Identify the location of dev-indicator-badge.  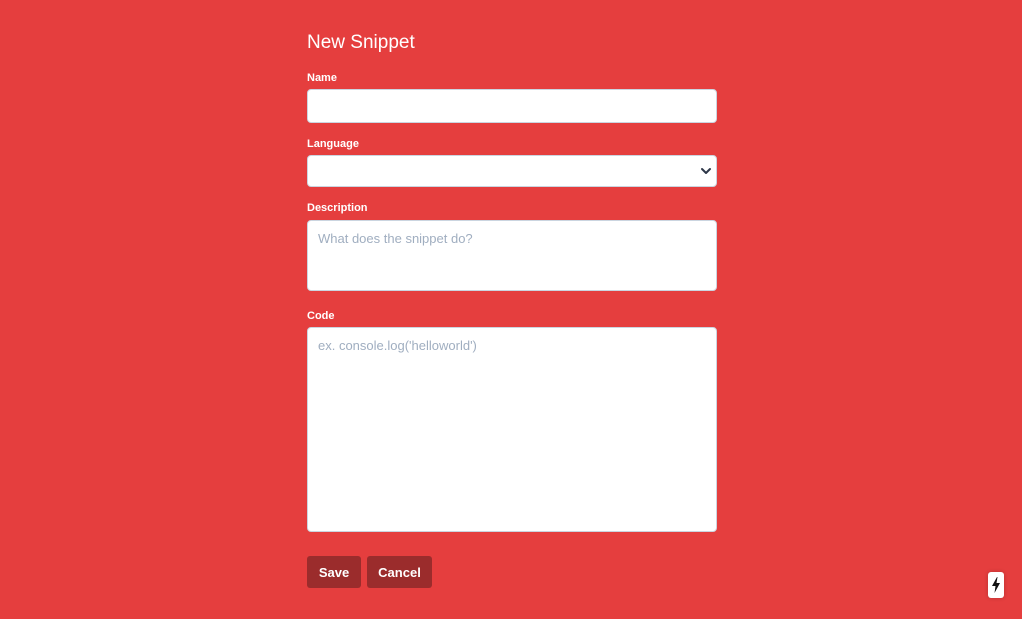
(996, 585).